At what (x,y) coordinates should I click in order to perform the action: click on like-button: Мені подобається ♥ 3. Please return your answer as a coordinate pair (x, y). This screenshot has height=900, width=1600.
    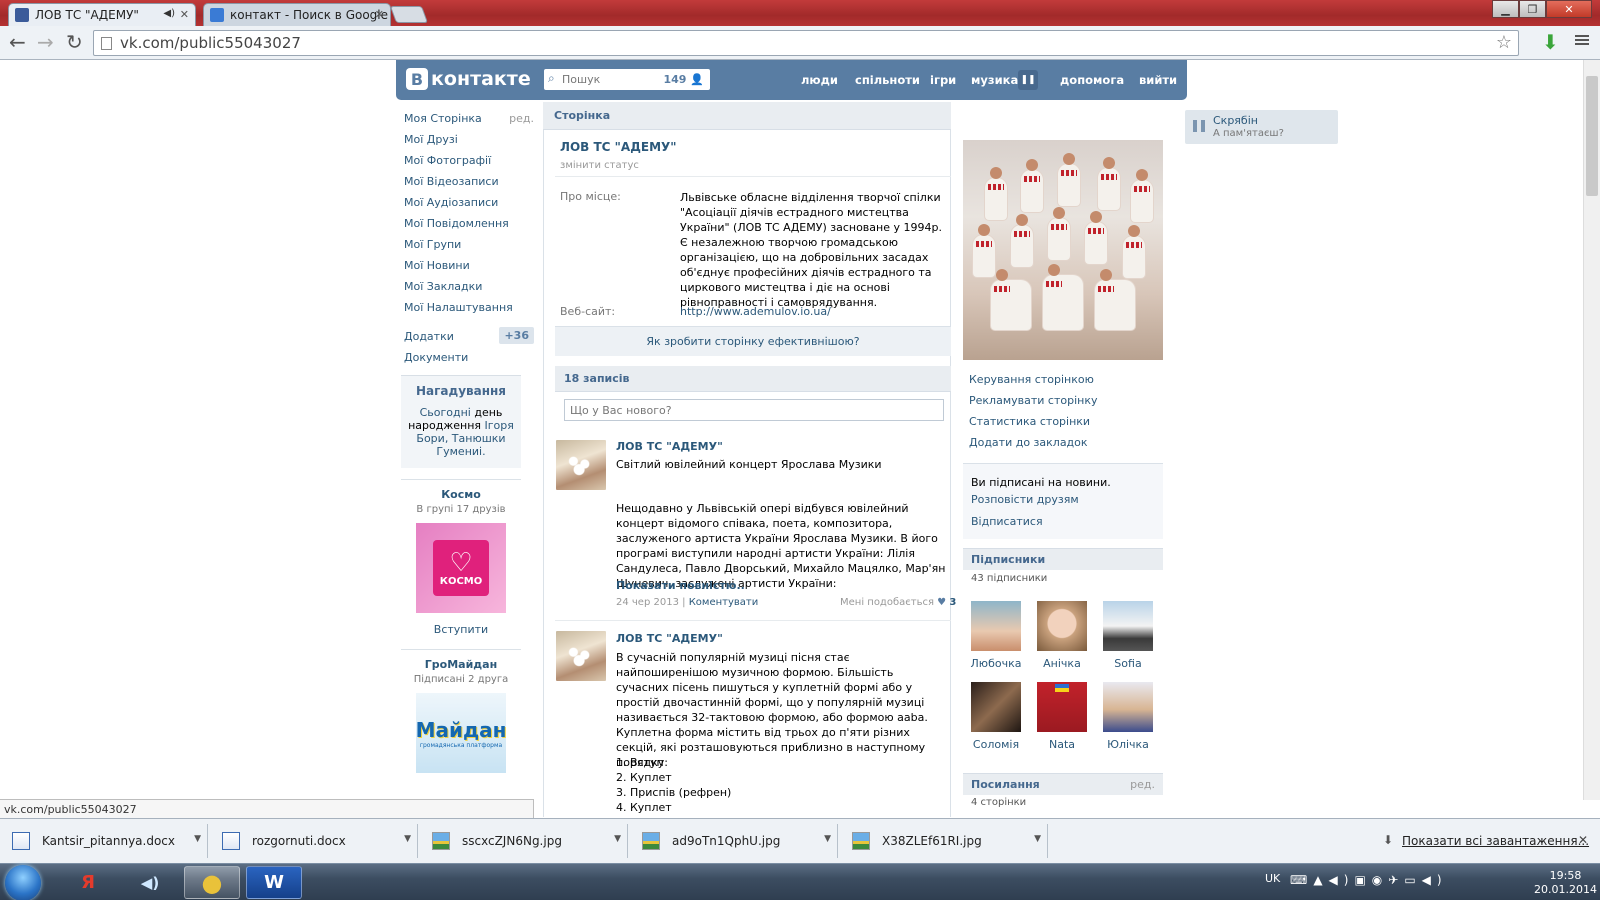
    Looking at the image, I should click on (898, 602).